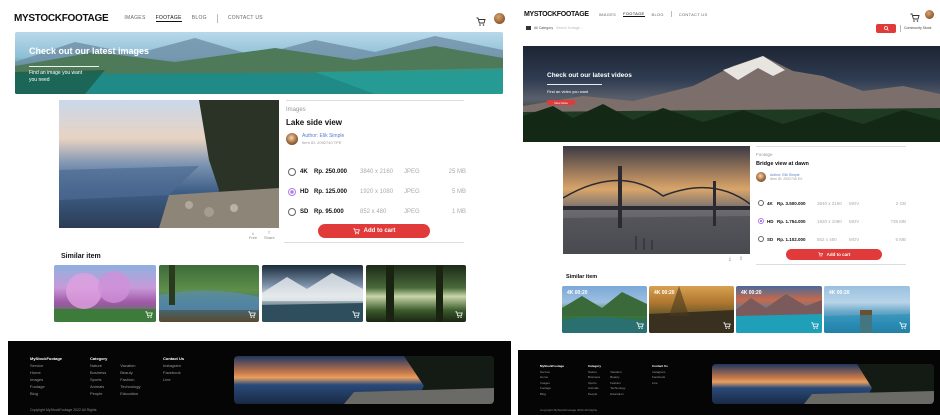 The height and width of the screenshot is (415, 940). What do you see at coordinates (770, 221) in the screenshot?
I see `option-res: HD` at bounding box center [770, 221].